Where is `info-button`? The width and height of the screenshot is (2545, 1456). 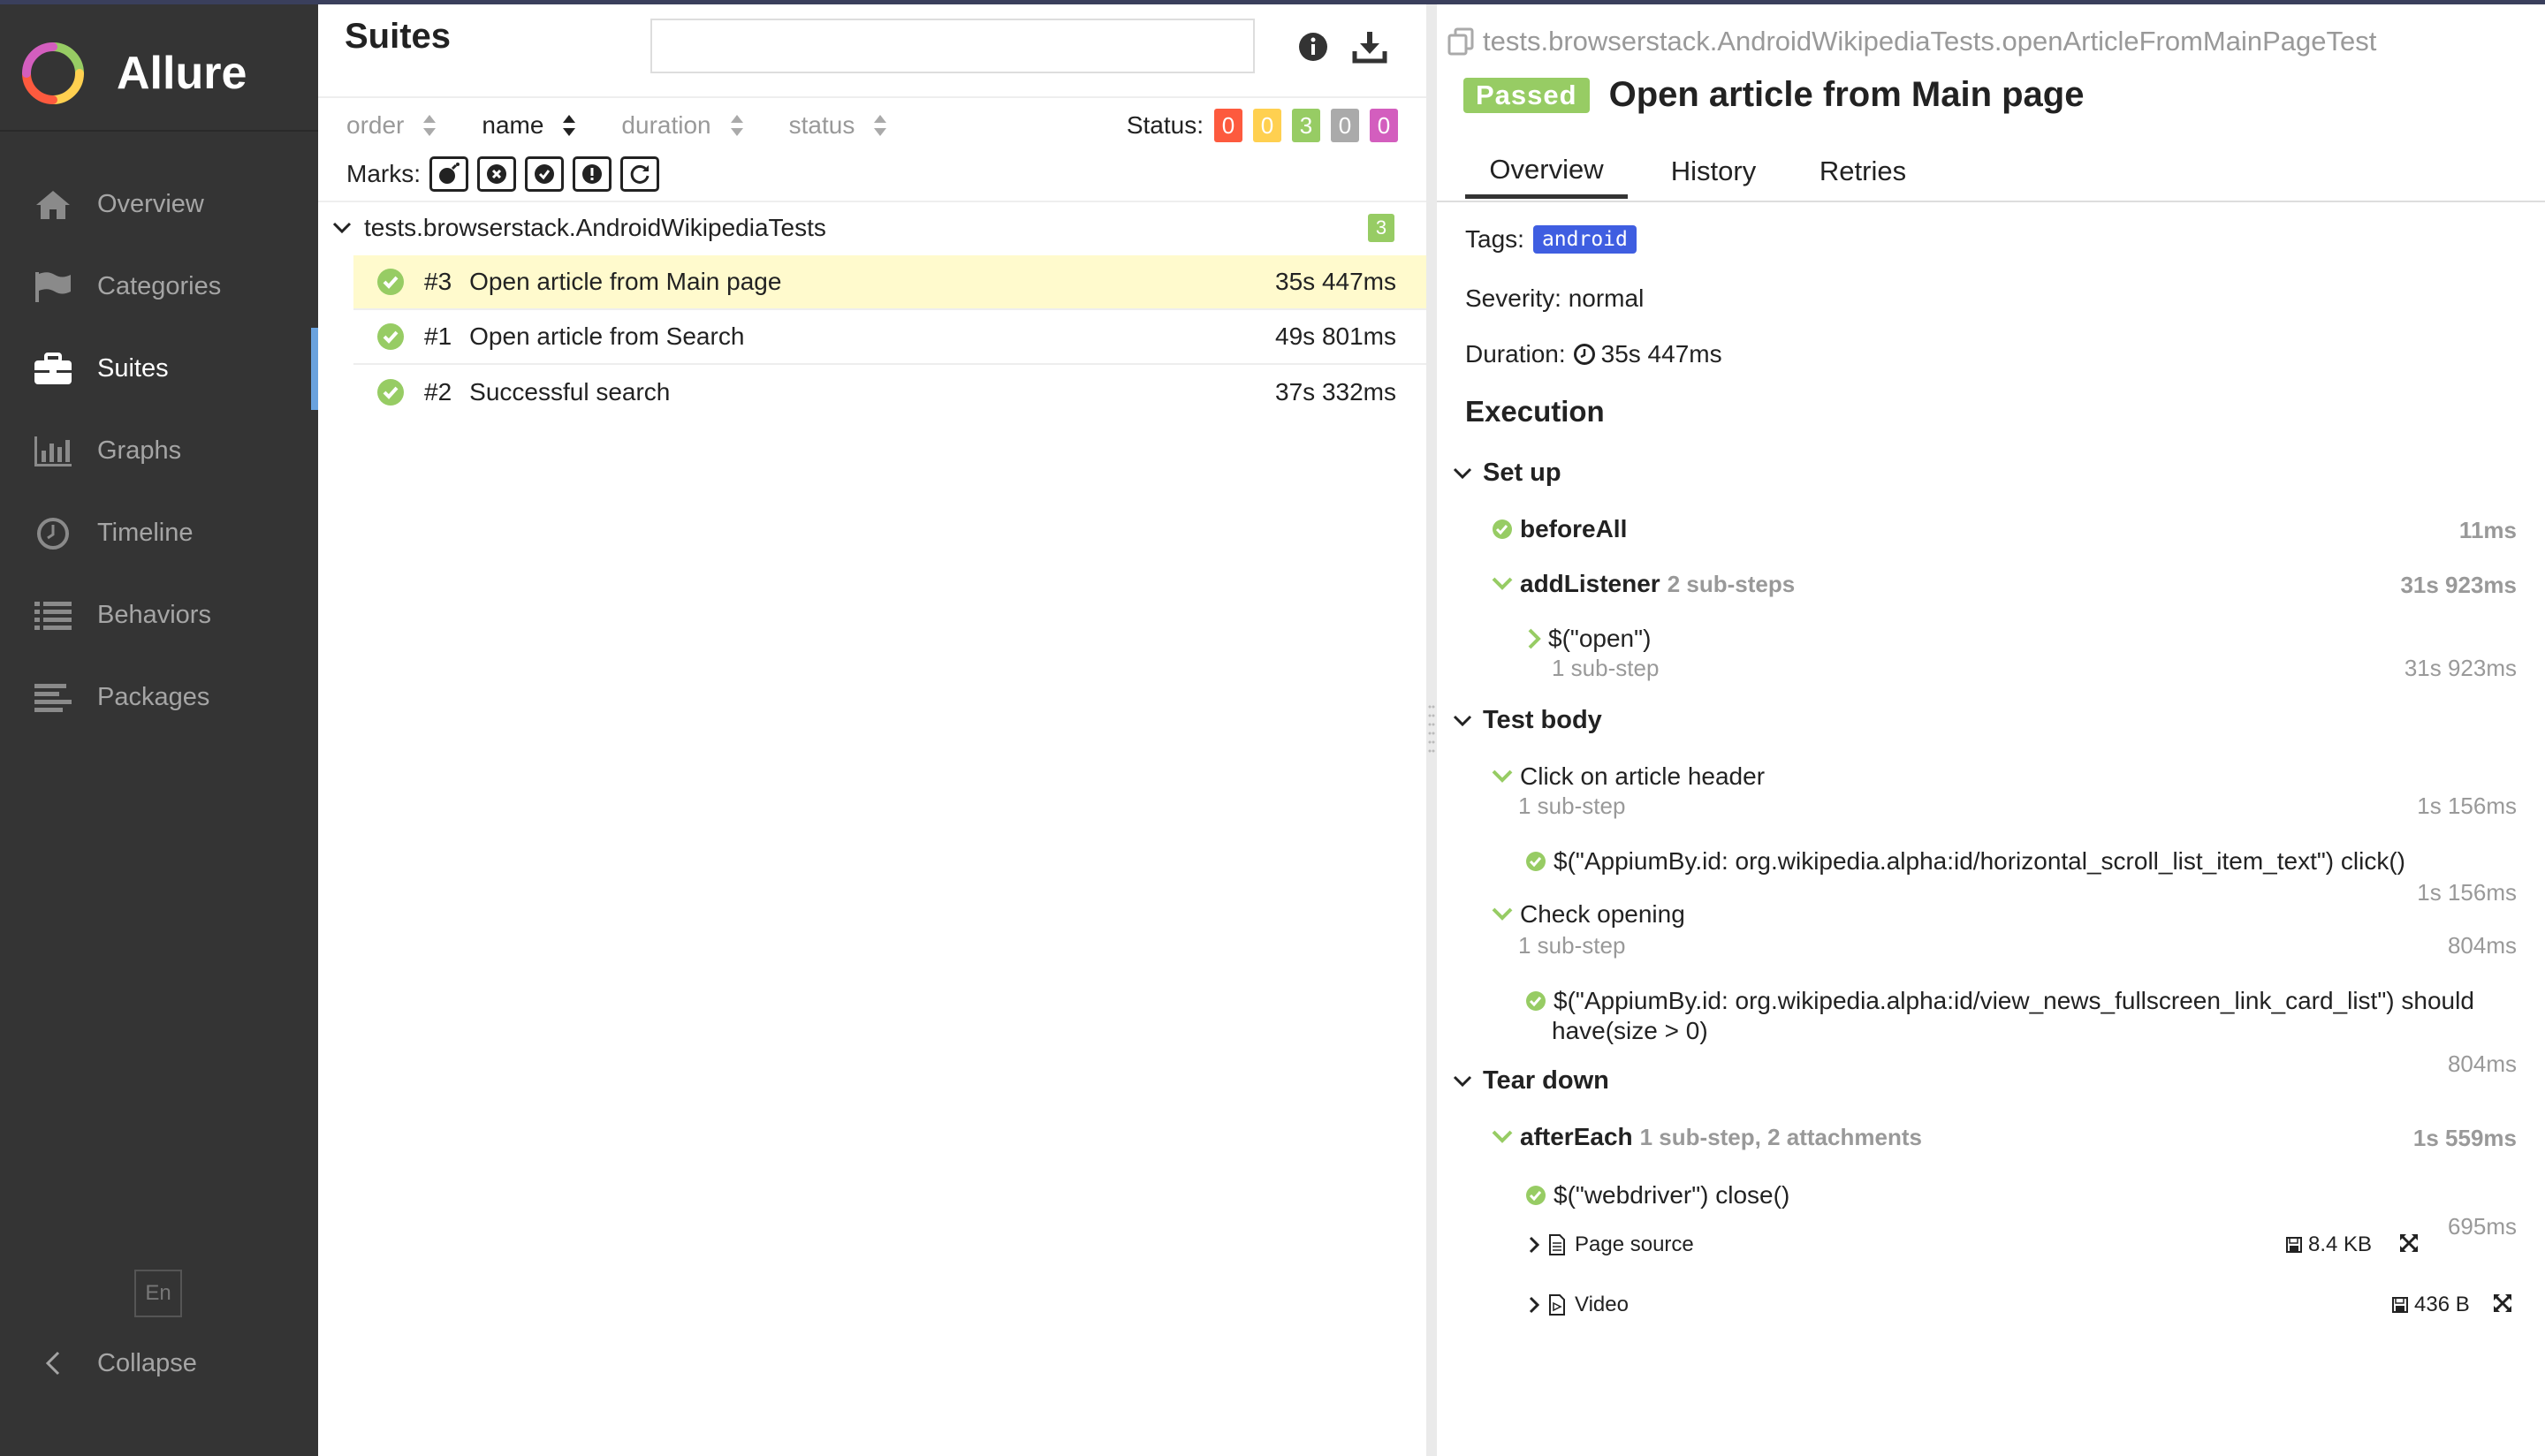
info-button is located at coordinates (1313, 47).